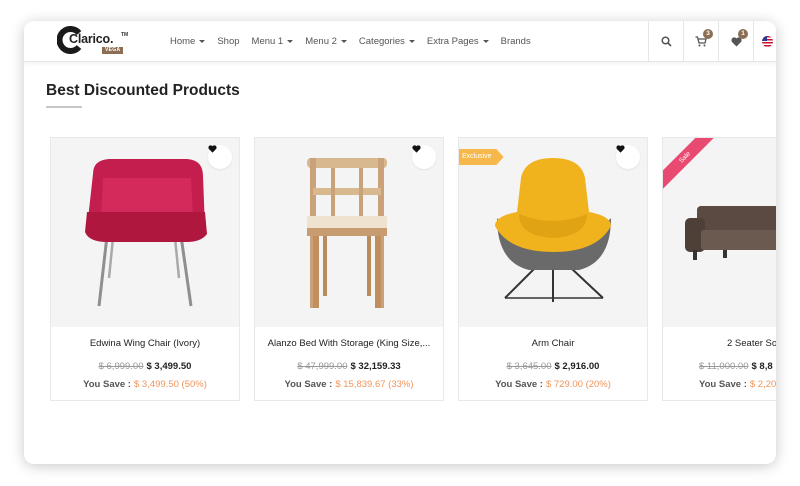  What do you see at coordinates (724, 366) in the screenshot?
I see `old-price: $ 11,000.00` at bounding box center [724, 366].